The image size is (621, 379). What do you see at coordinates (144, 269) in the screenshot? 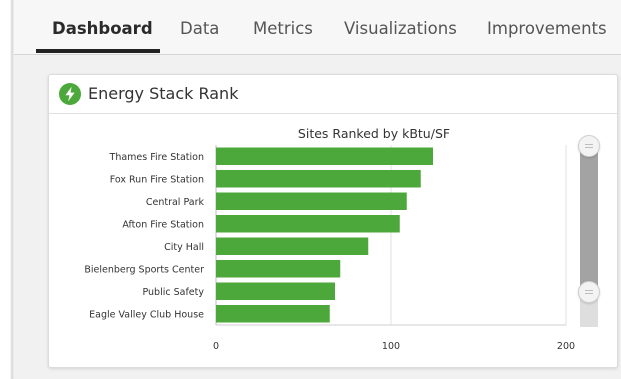
I see `category-label: Bielenberg Sports Center` at bounding box center [144, 269].